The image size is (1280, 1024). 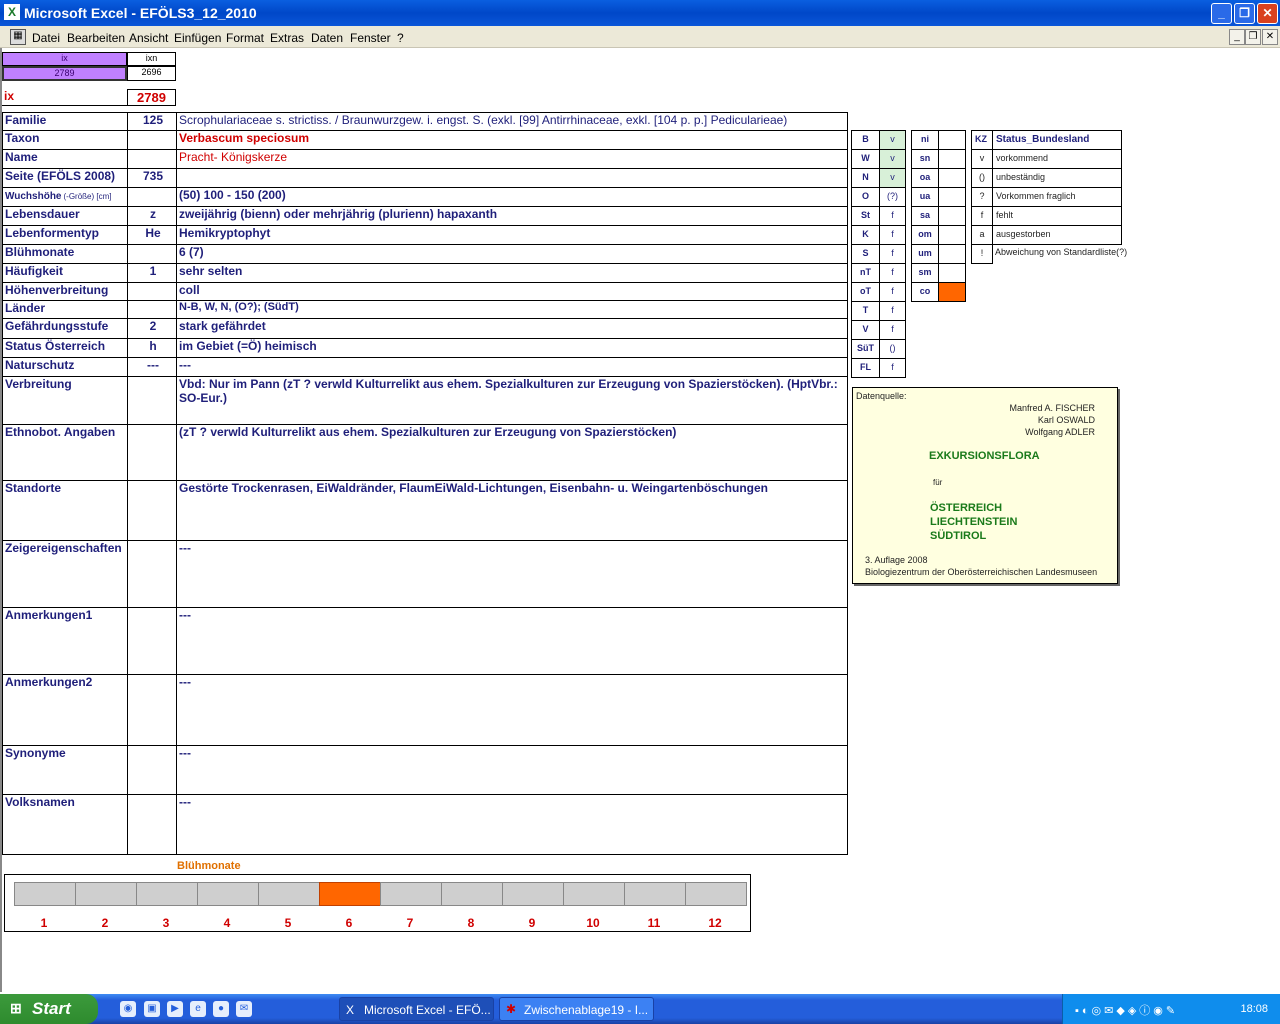 What do you see at coordinates (1253, 37) in the screenshot?
I see `doc-restore-button: ❐` at bounding box center [1253, 37].